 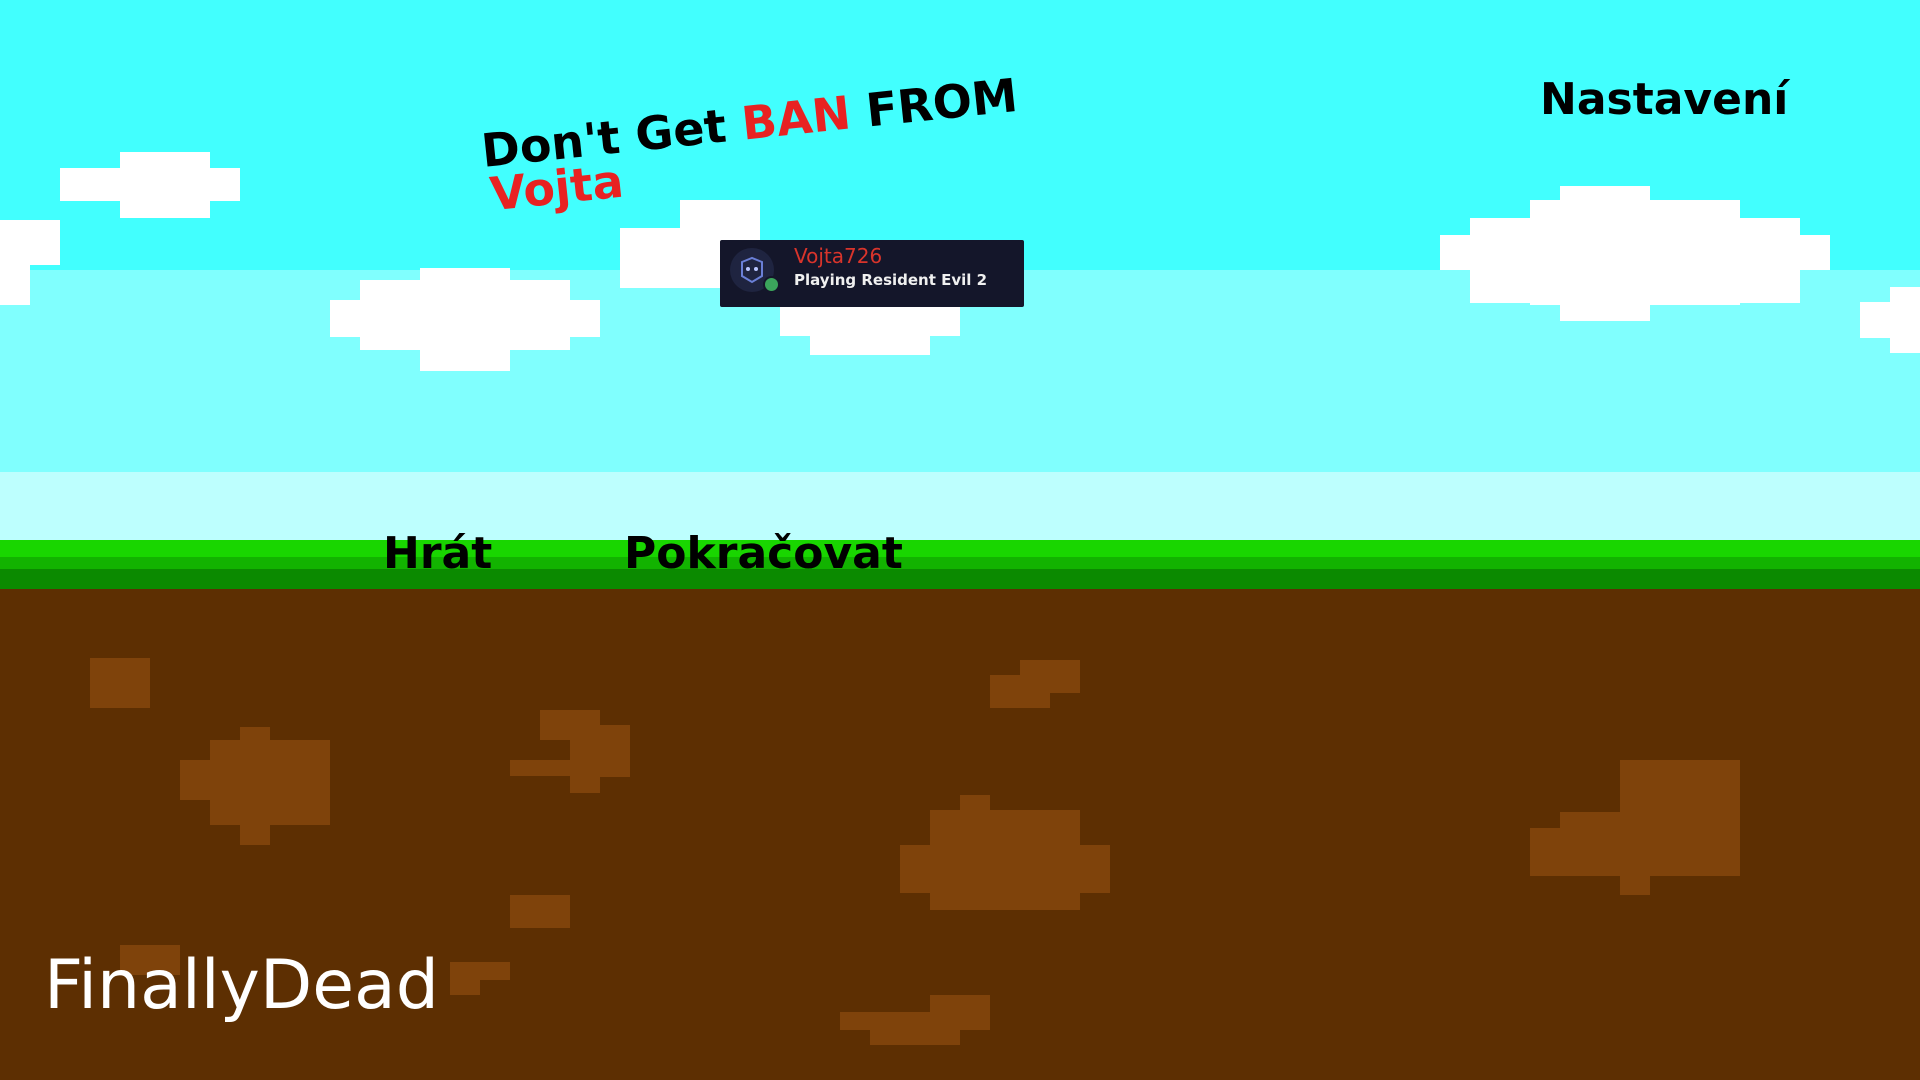 What do you see at coordinates (1664, 100) in the screenshot?
I see `settings-button: Nastavení` at bounding box center [1664, 100].